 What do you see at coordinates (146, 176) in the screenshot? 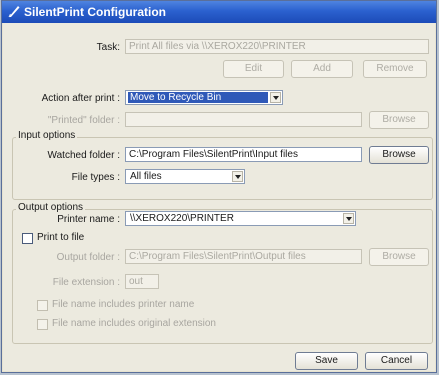
I see `file-types-value: All files` at bounding box center [146, 176].